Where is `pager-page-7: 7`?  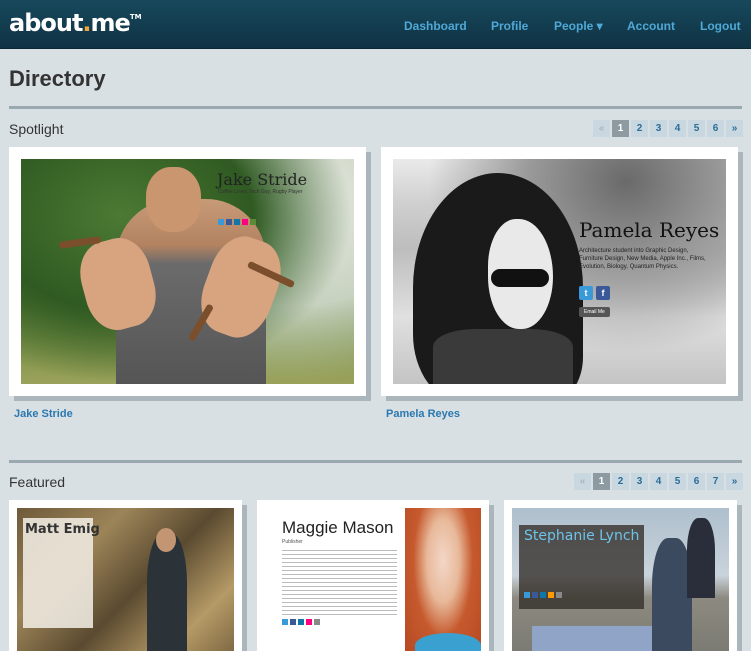
pager-page-7: 7 is located at coordinates (715, 481).